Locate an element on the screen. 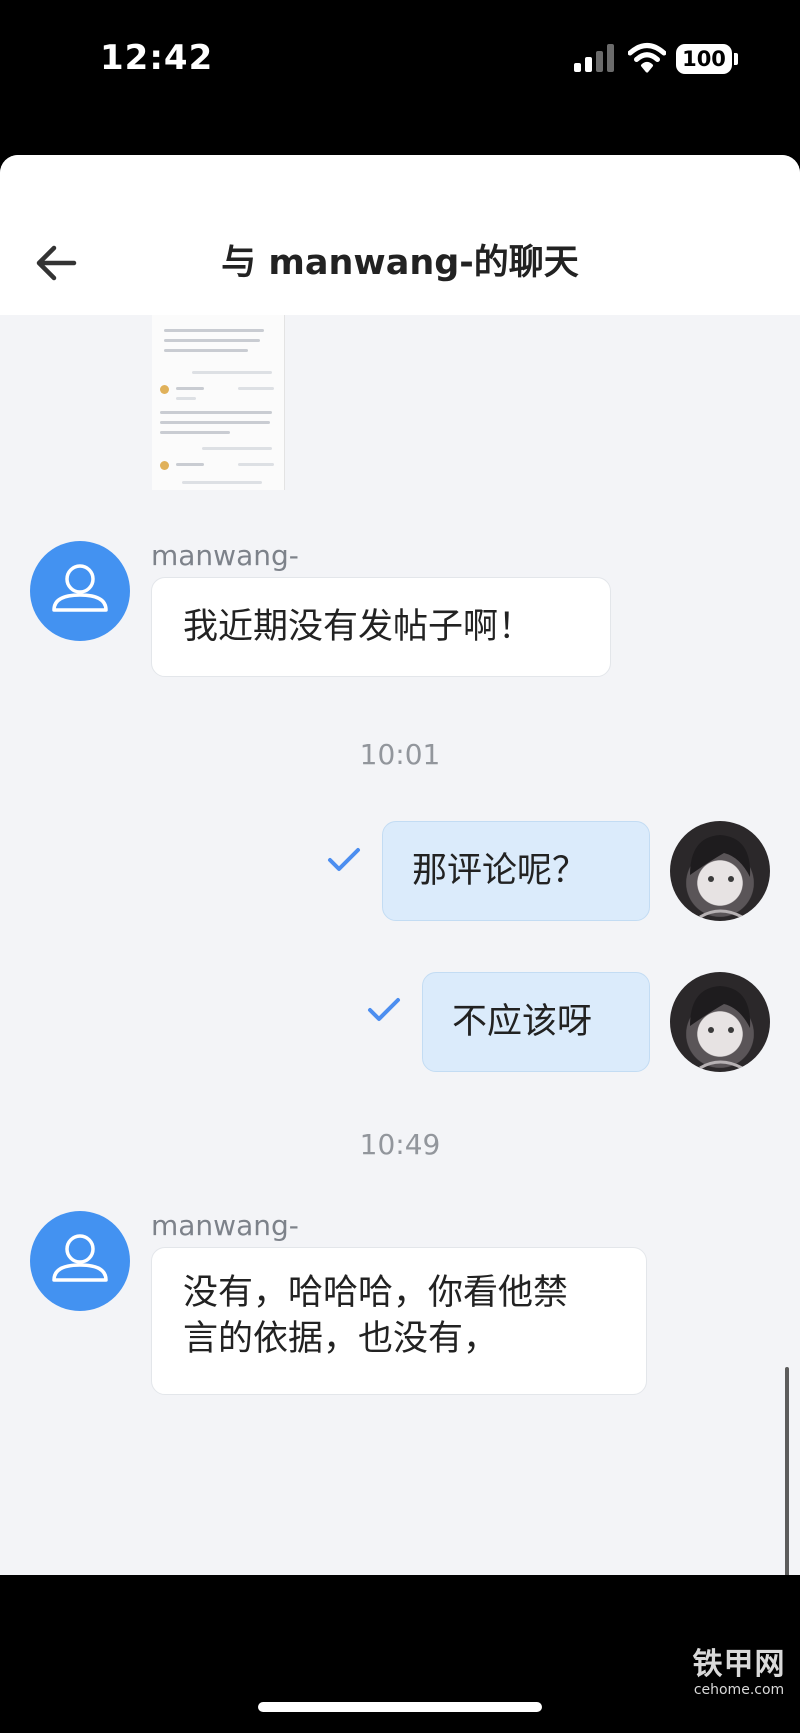  home-indicator is located at coordinates (400, 1707).